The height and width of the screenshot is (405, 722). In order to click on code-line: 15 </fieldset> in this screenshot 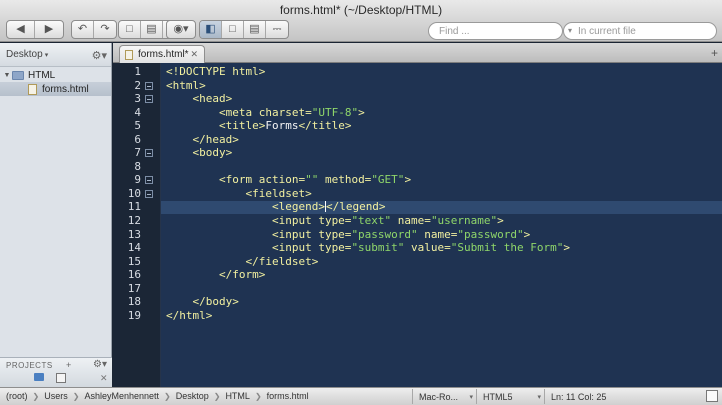, I will do `click(417, 262)`.